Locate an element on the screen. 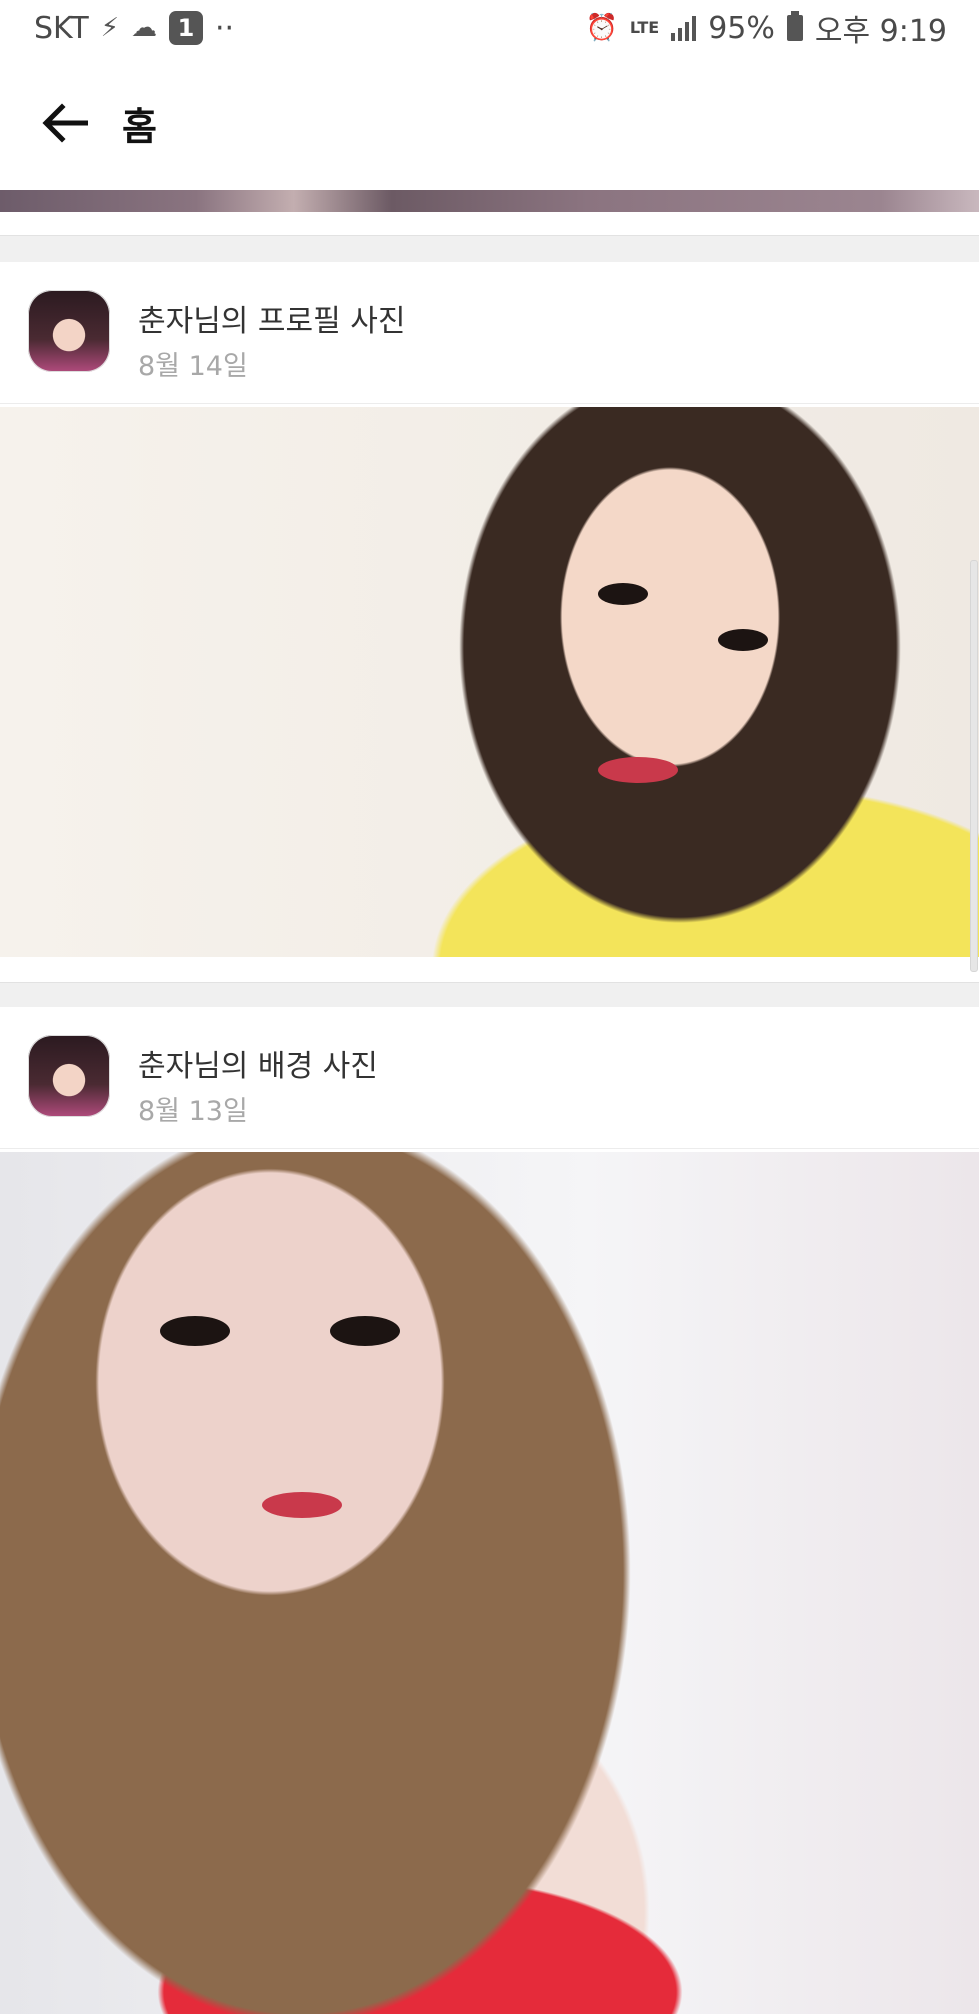  post-header: 춘자님의 배경 사진 8월 13일 is located at coordinates (489, 1078).